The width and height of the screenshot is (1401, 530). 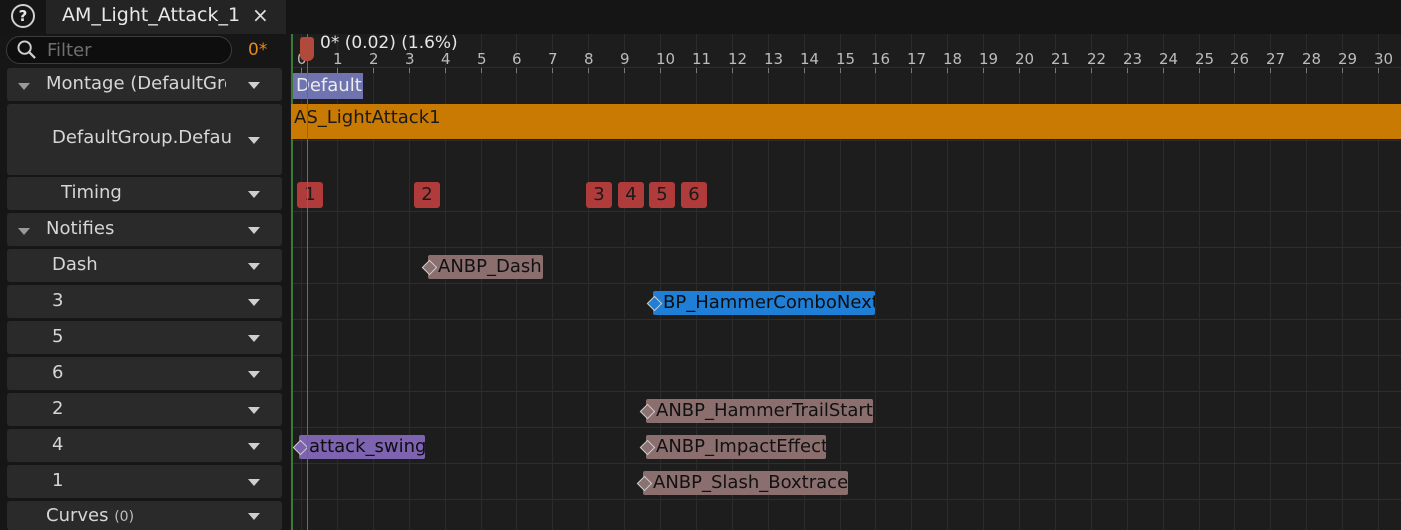 I want to click on timing-marker: 2, so click(x=427, y=195).